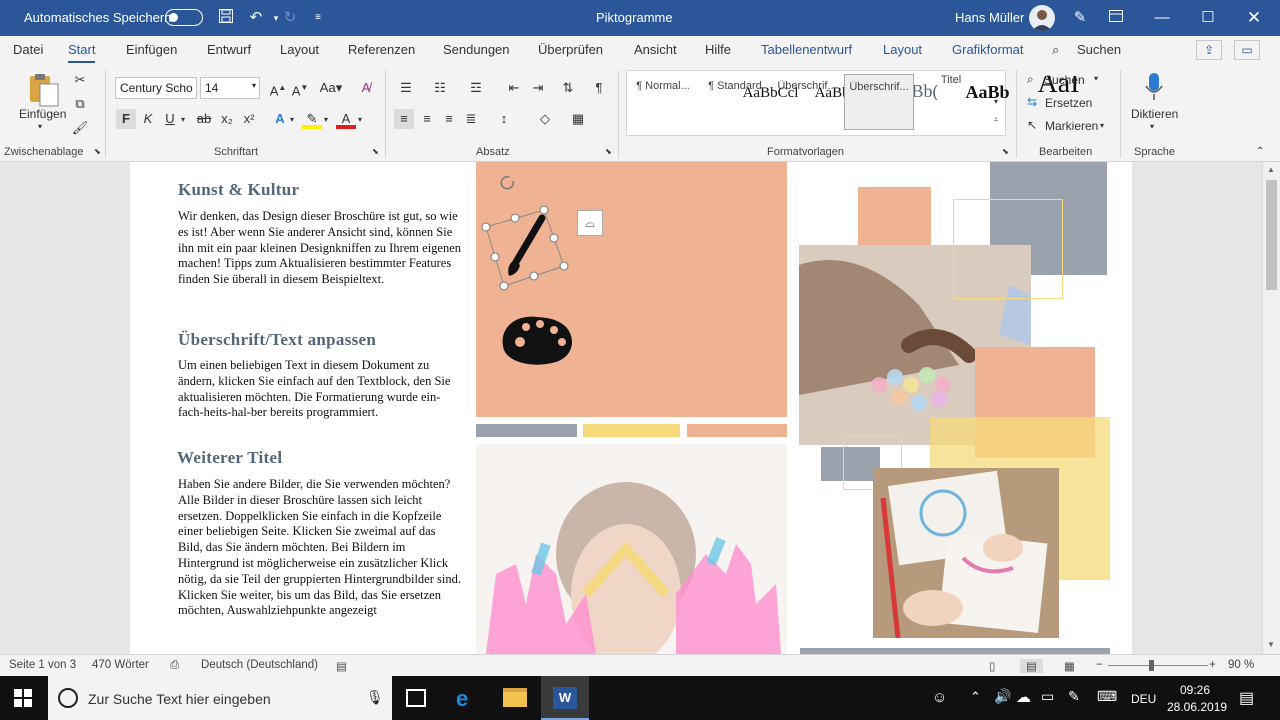  Describe the element at coordinates (416, 698) in the screenshot. I see `task-view-icon` at that location.